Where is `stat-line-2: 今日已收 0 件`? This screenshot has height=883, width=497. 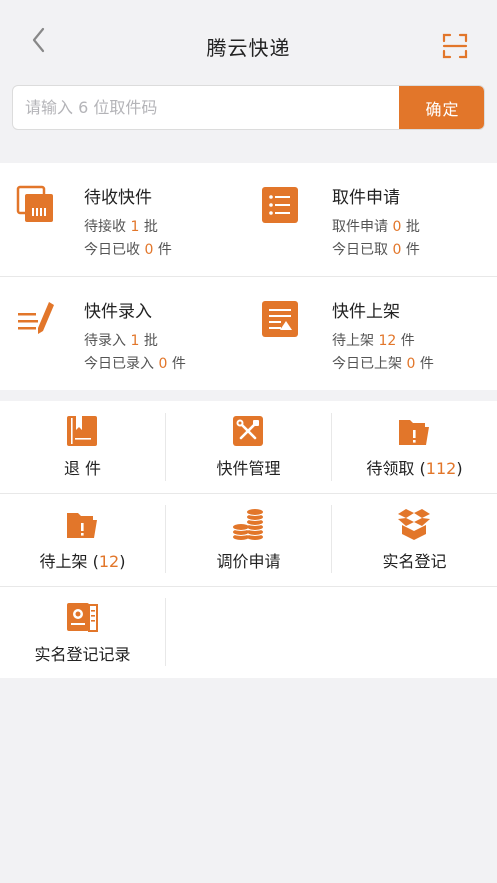
stat-line-2: 今日已收 0 件 is located at coordinates (128, 250).